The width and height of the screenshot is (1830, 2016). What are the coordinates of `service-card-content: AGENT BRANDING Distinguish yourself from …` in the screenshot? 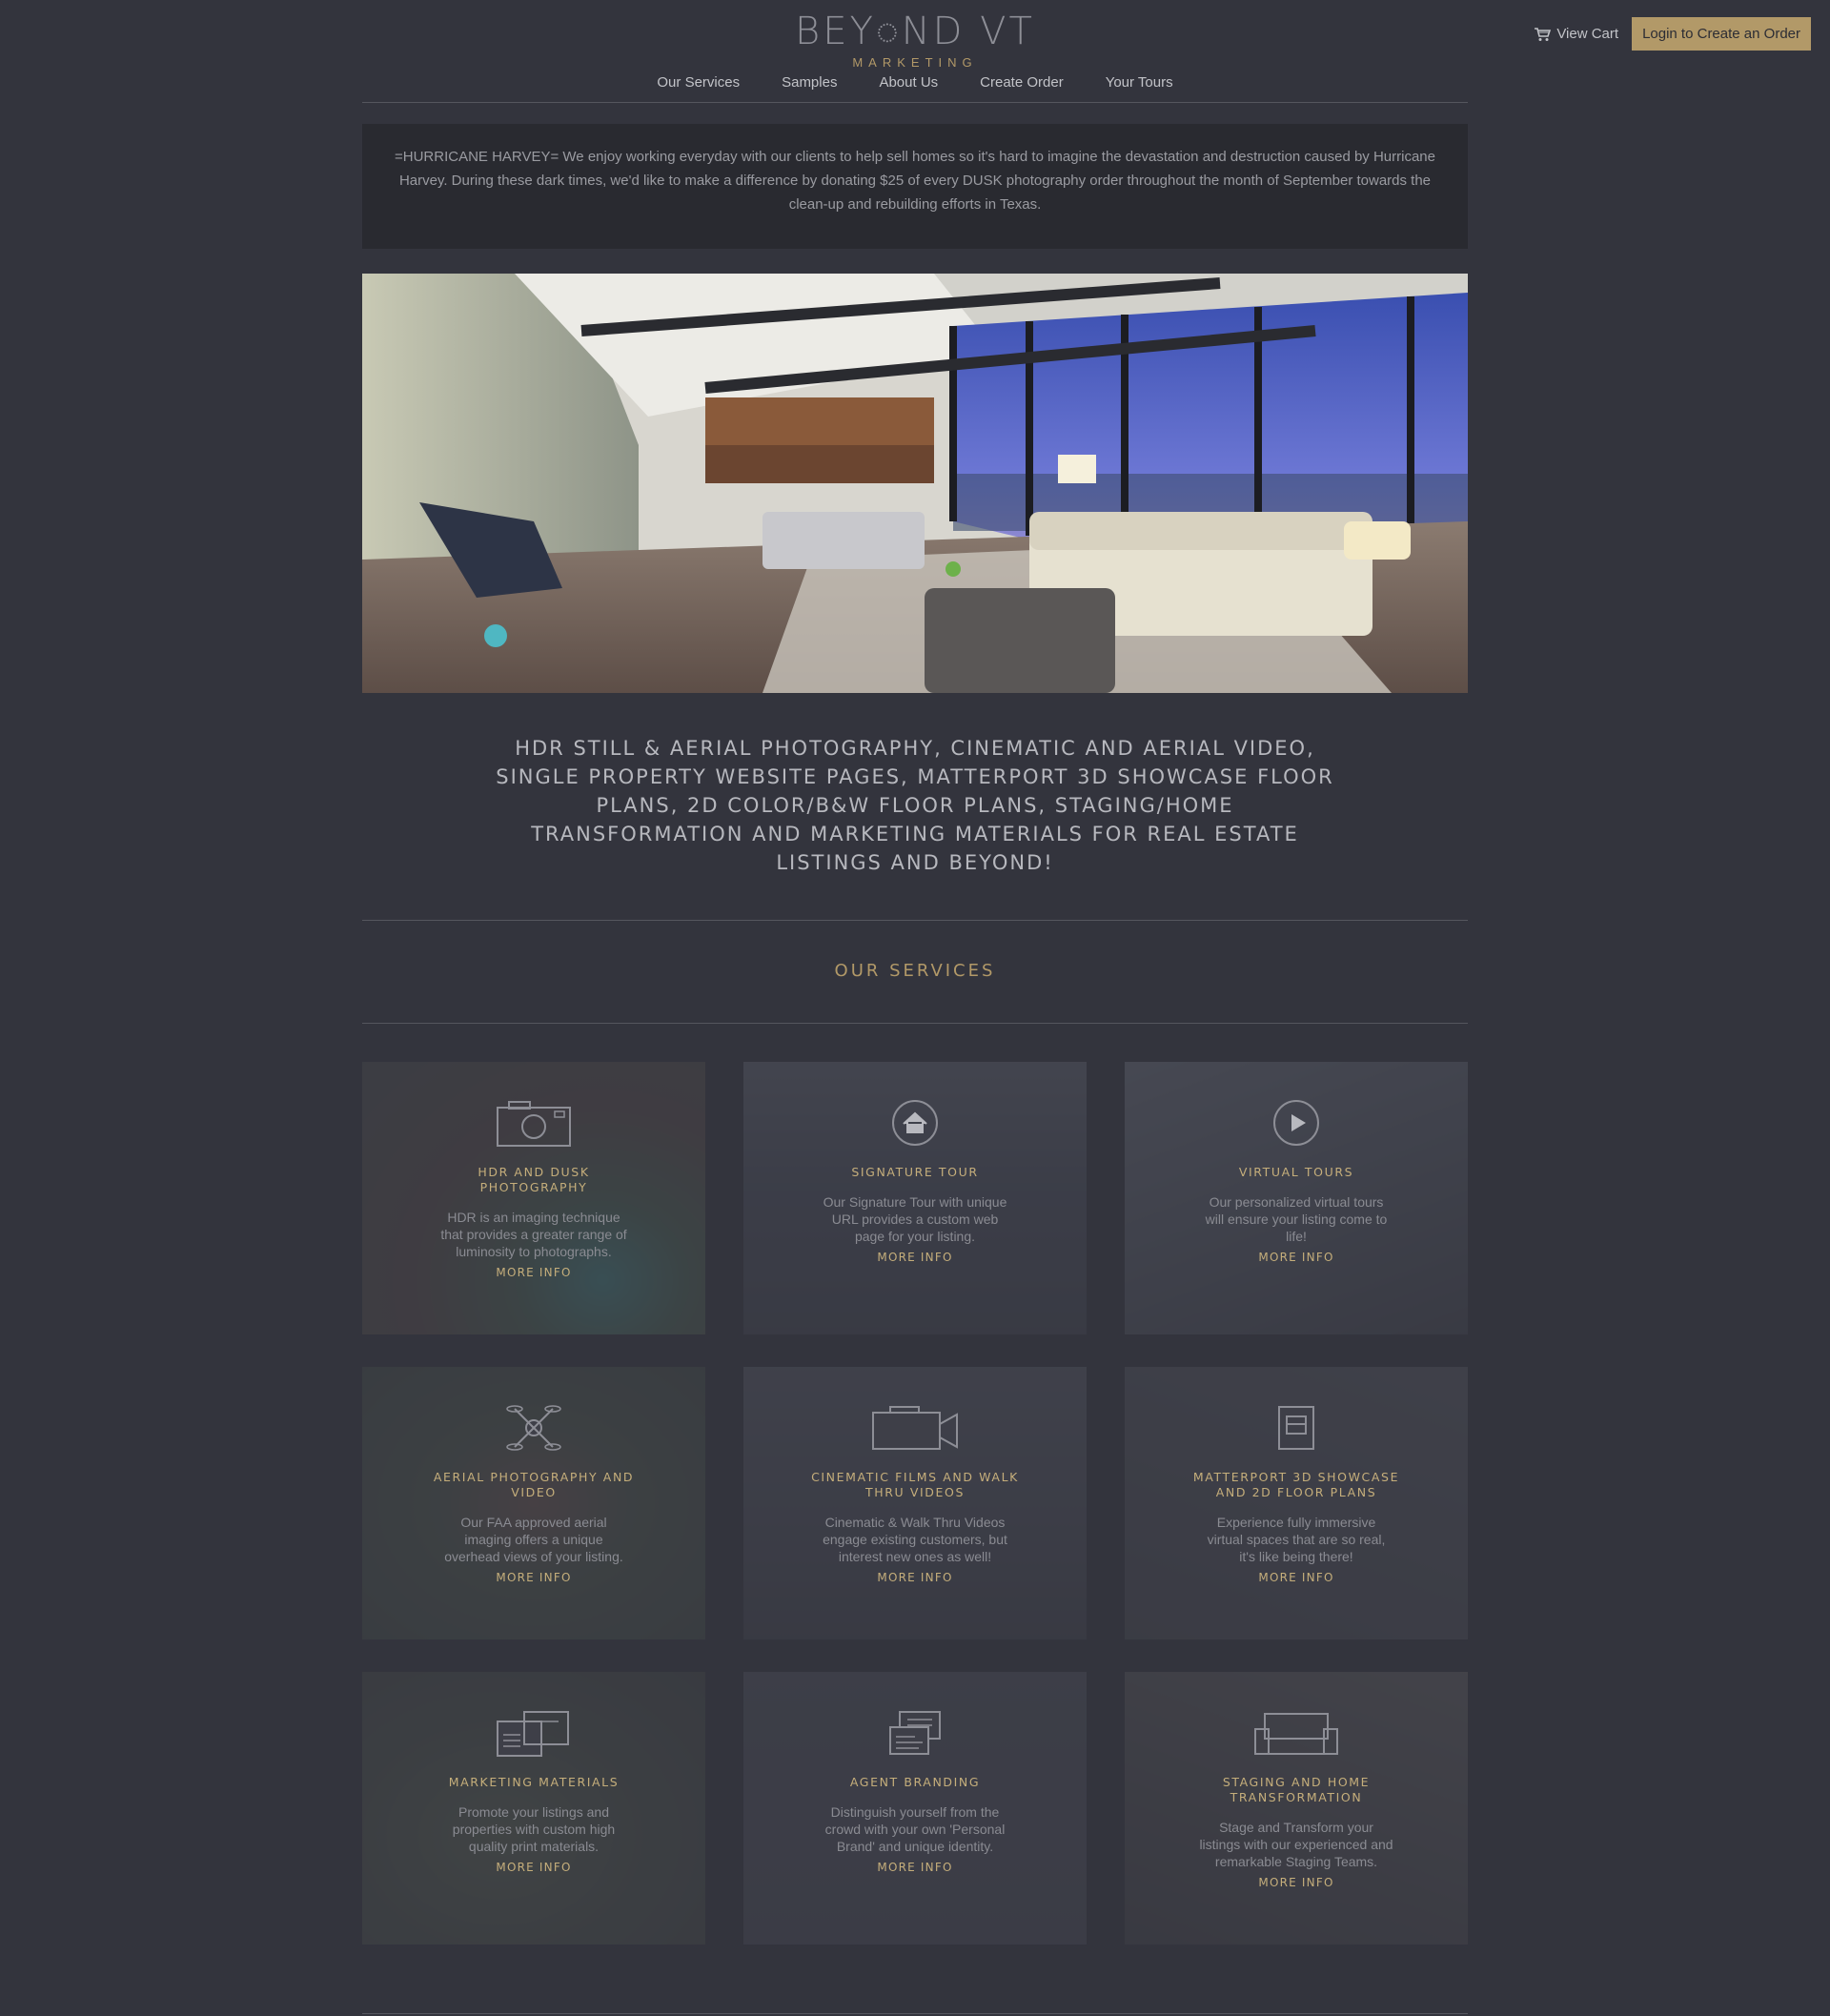 It's located at (915, 1773).